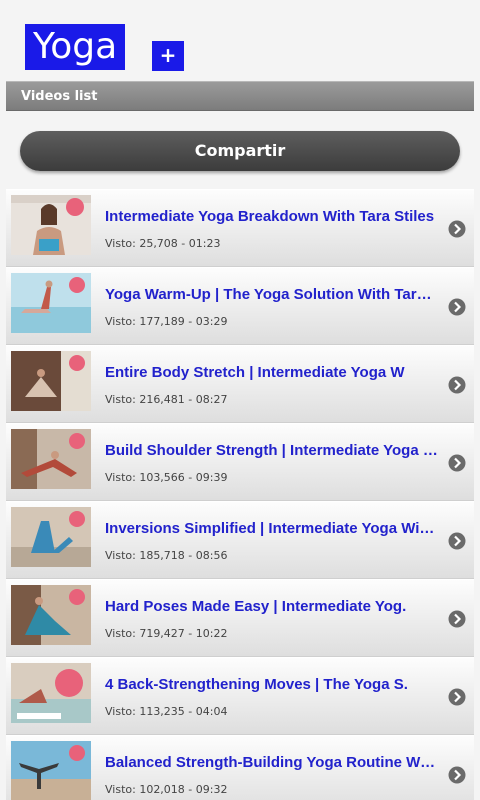 The image size is (480, 800). Describe the element at coordinates (256, 606) in the screenshot. I see `video-title: Hard Poses Made Easy | Intermediate Yog.` at that location.